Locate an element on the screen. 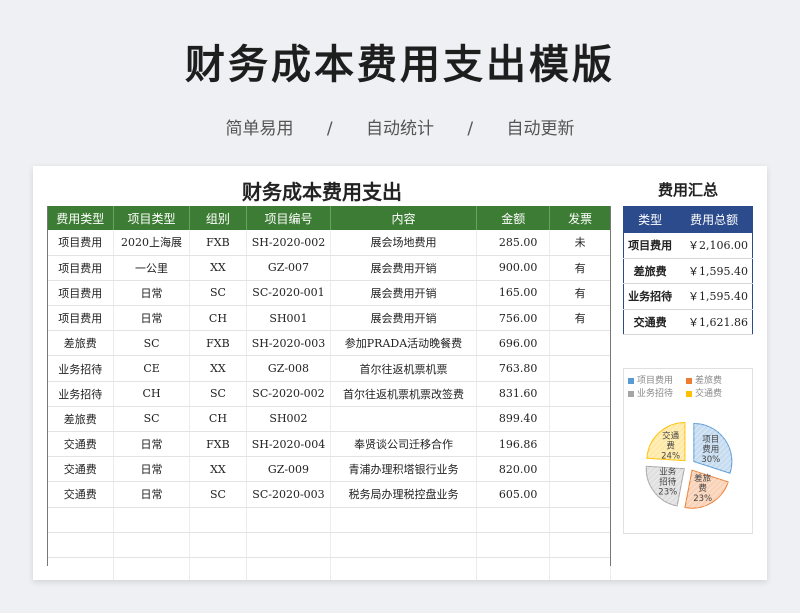  table-cell: 756.00 is located at coordinates (513, 318).